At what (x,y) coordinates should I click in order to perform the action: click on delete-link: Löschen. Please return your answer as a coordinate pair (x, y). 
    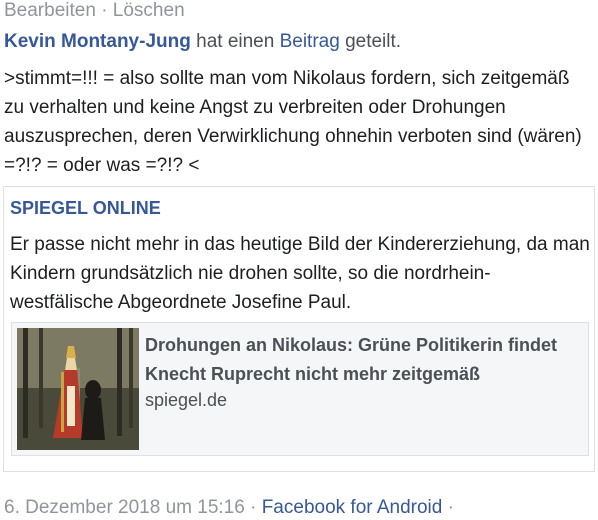
    Looking at the image, I should click on (149, 10).